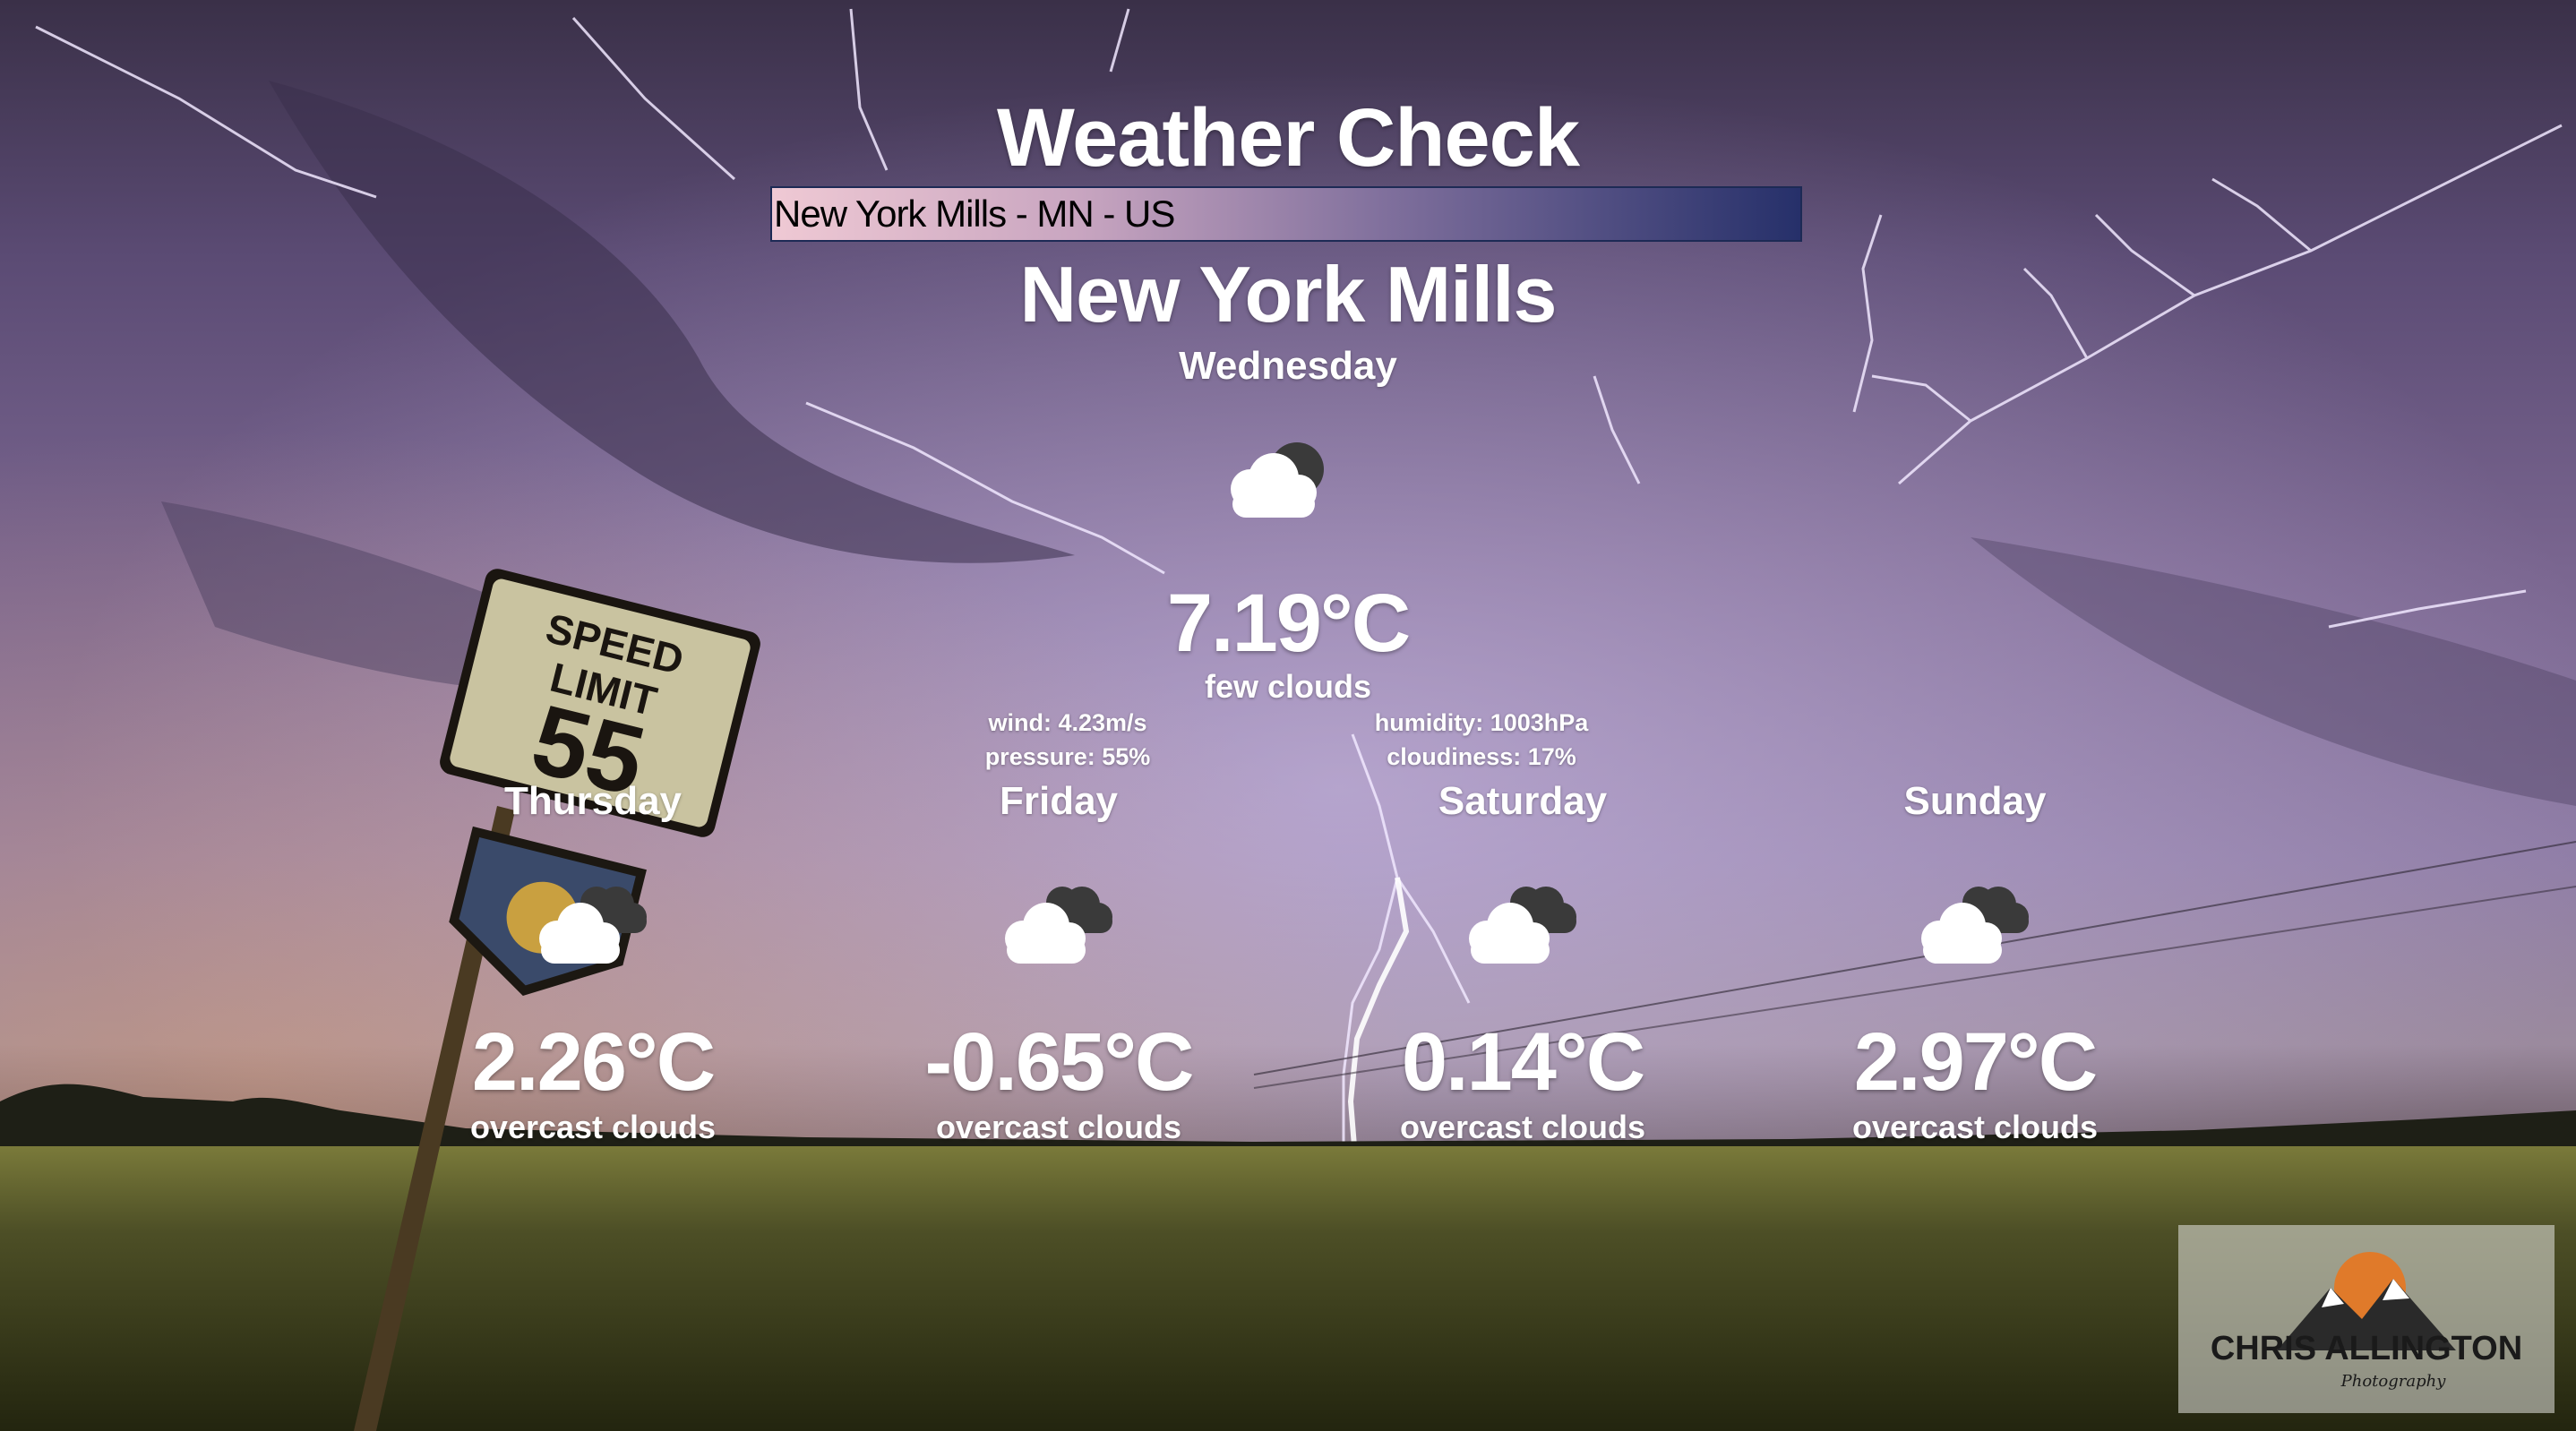 This screenshot has height=1431, width=2576. I want to click on forecast-temperature: 0.14°C, so click(1523, 1062).